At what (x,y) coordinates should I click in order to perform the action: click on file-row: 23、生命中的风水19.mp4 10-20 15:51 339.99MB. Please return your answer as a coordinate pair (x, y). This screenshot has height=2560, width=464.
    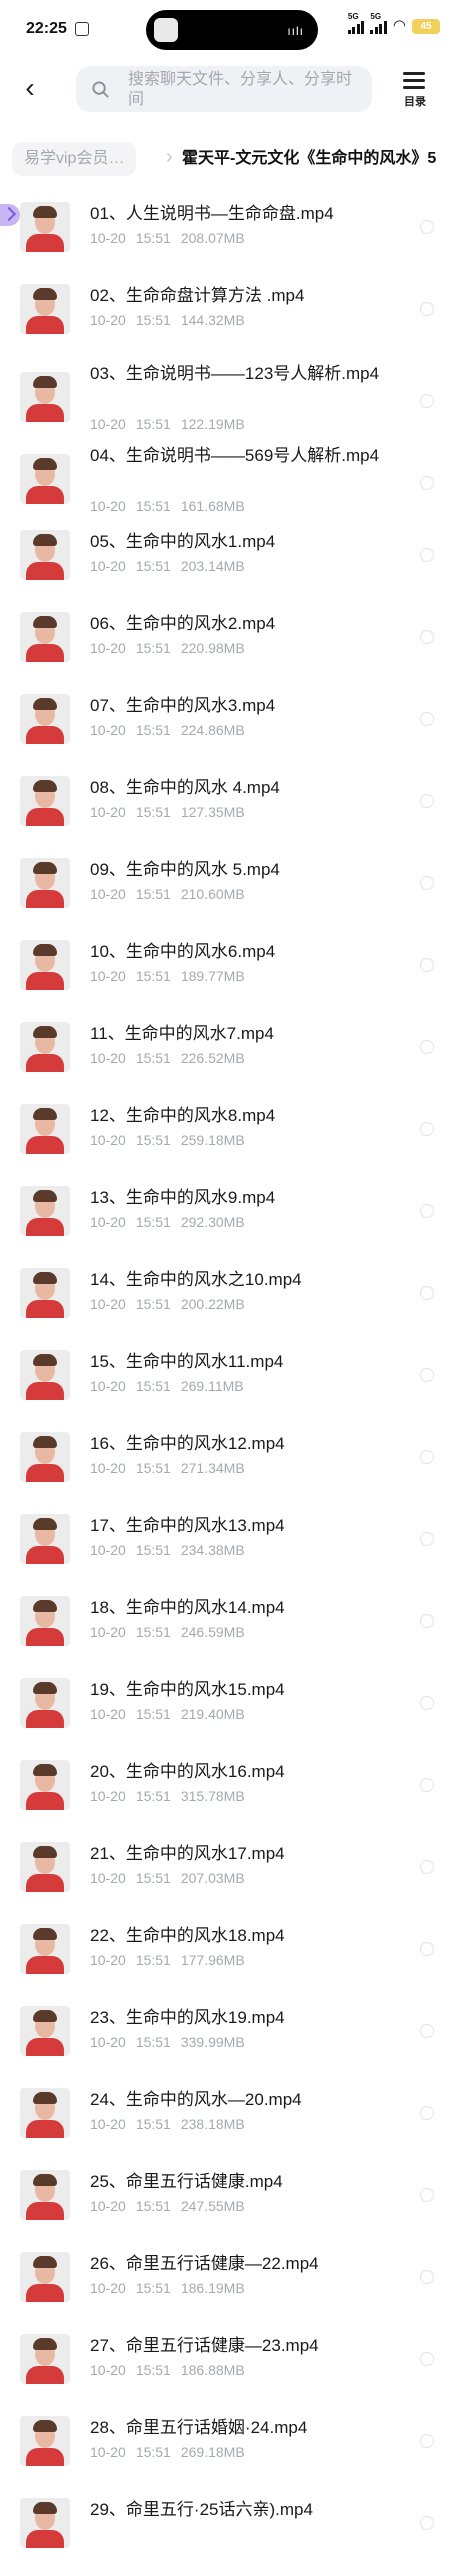
    Looking at the image, I should click on (232, 2035).